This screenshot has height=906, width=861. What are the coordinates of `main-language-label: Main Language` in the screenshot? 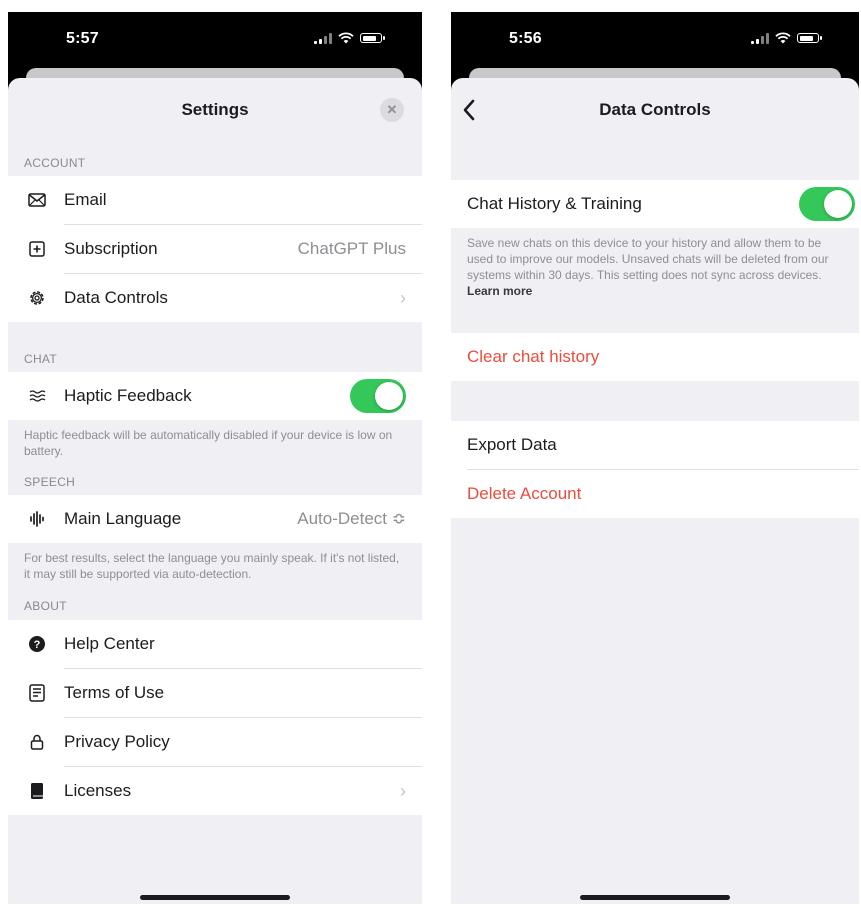 It's located at (123, 518).